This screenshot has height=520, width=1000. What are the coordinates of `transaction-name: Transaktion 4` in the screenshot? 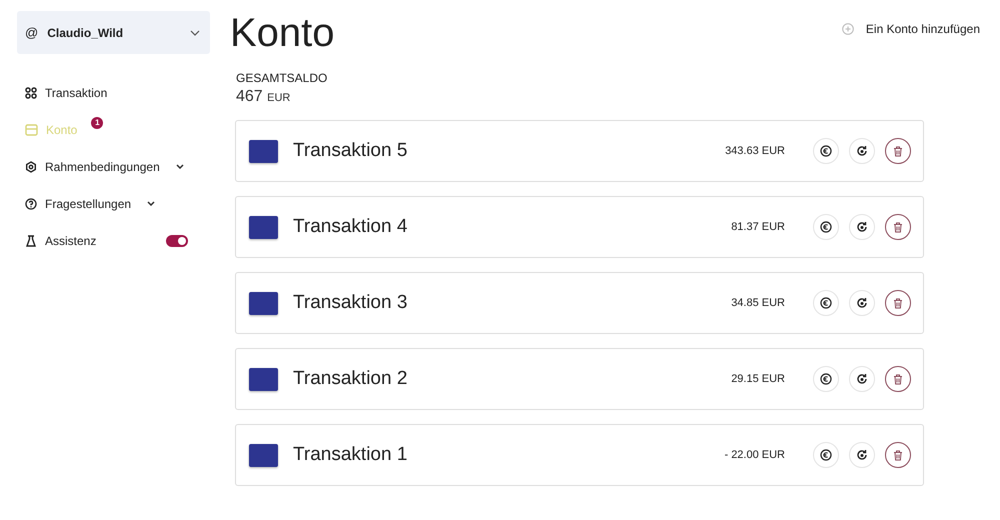 It's located at (350, 227).